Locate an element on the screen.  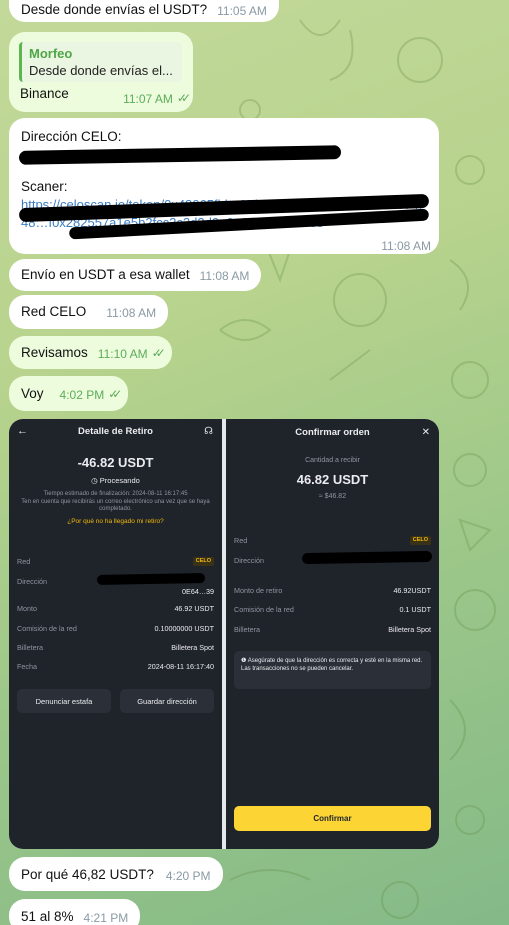
message-text: Por qué 46,82 USDT? is located at coordinates (87, 874).